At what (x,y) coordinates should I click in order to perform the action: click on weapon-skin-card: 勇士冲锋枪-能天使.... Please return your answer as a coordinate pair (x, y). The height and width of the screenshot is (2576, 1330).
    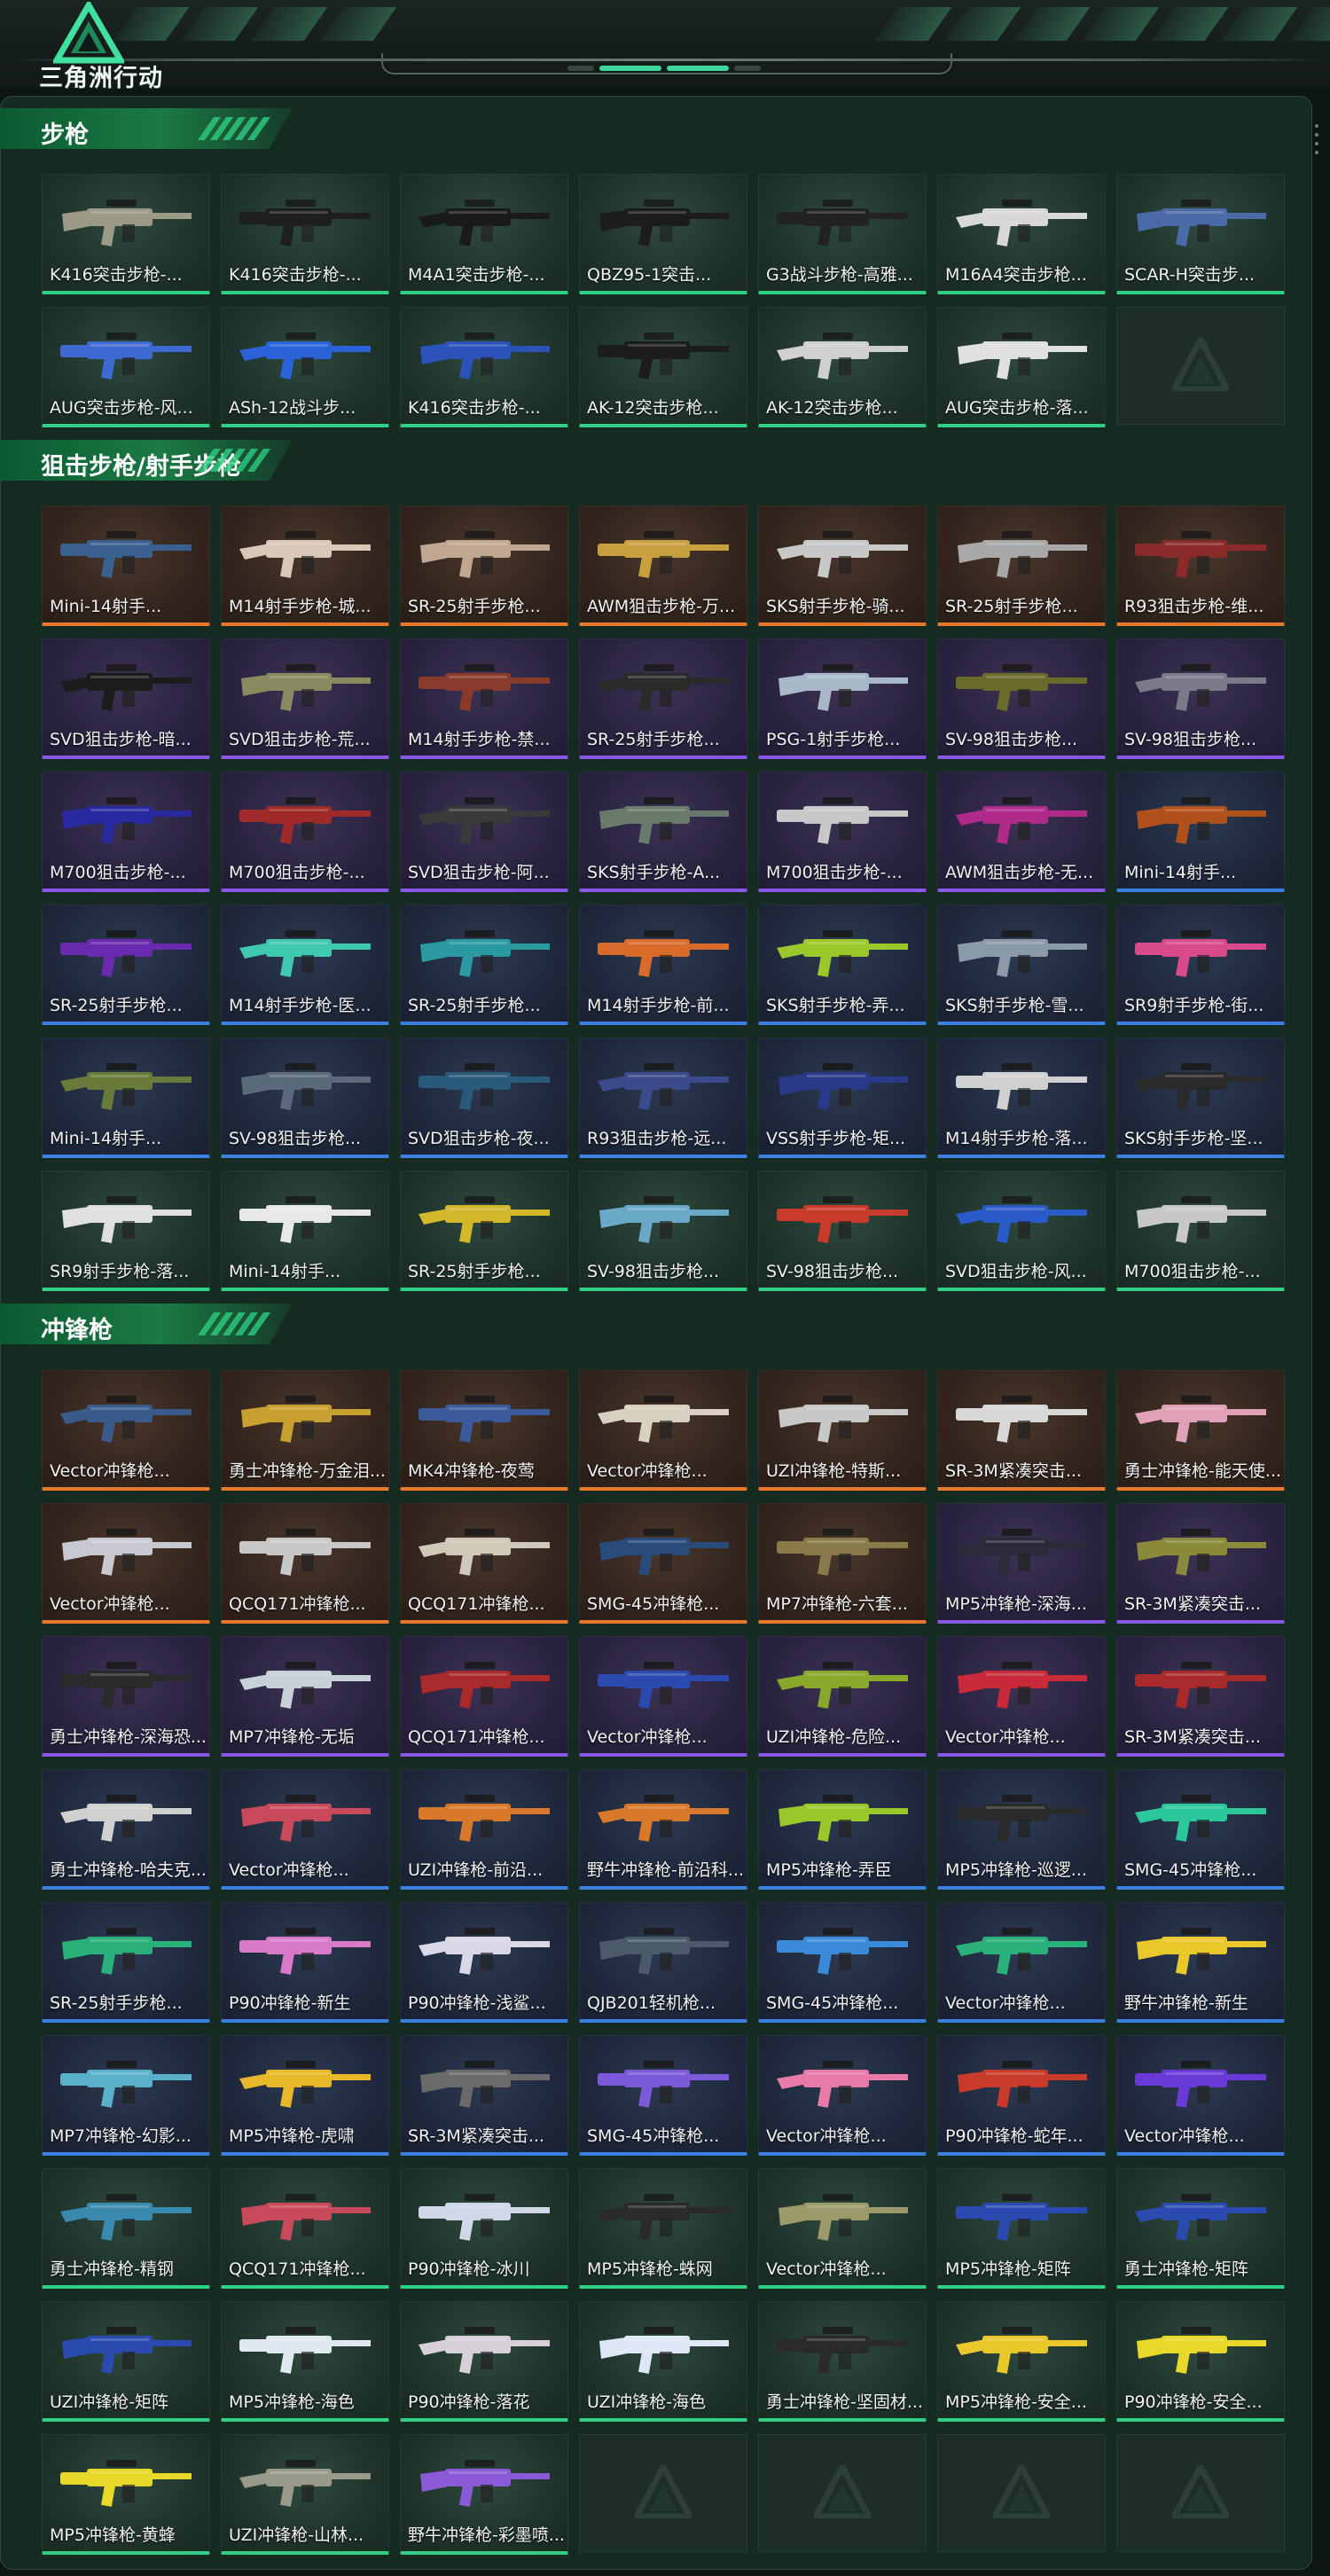
    Looking at the image, I should click on (1201, 1430).